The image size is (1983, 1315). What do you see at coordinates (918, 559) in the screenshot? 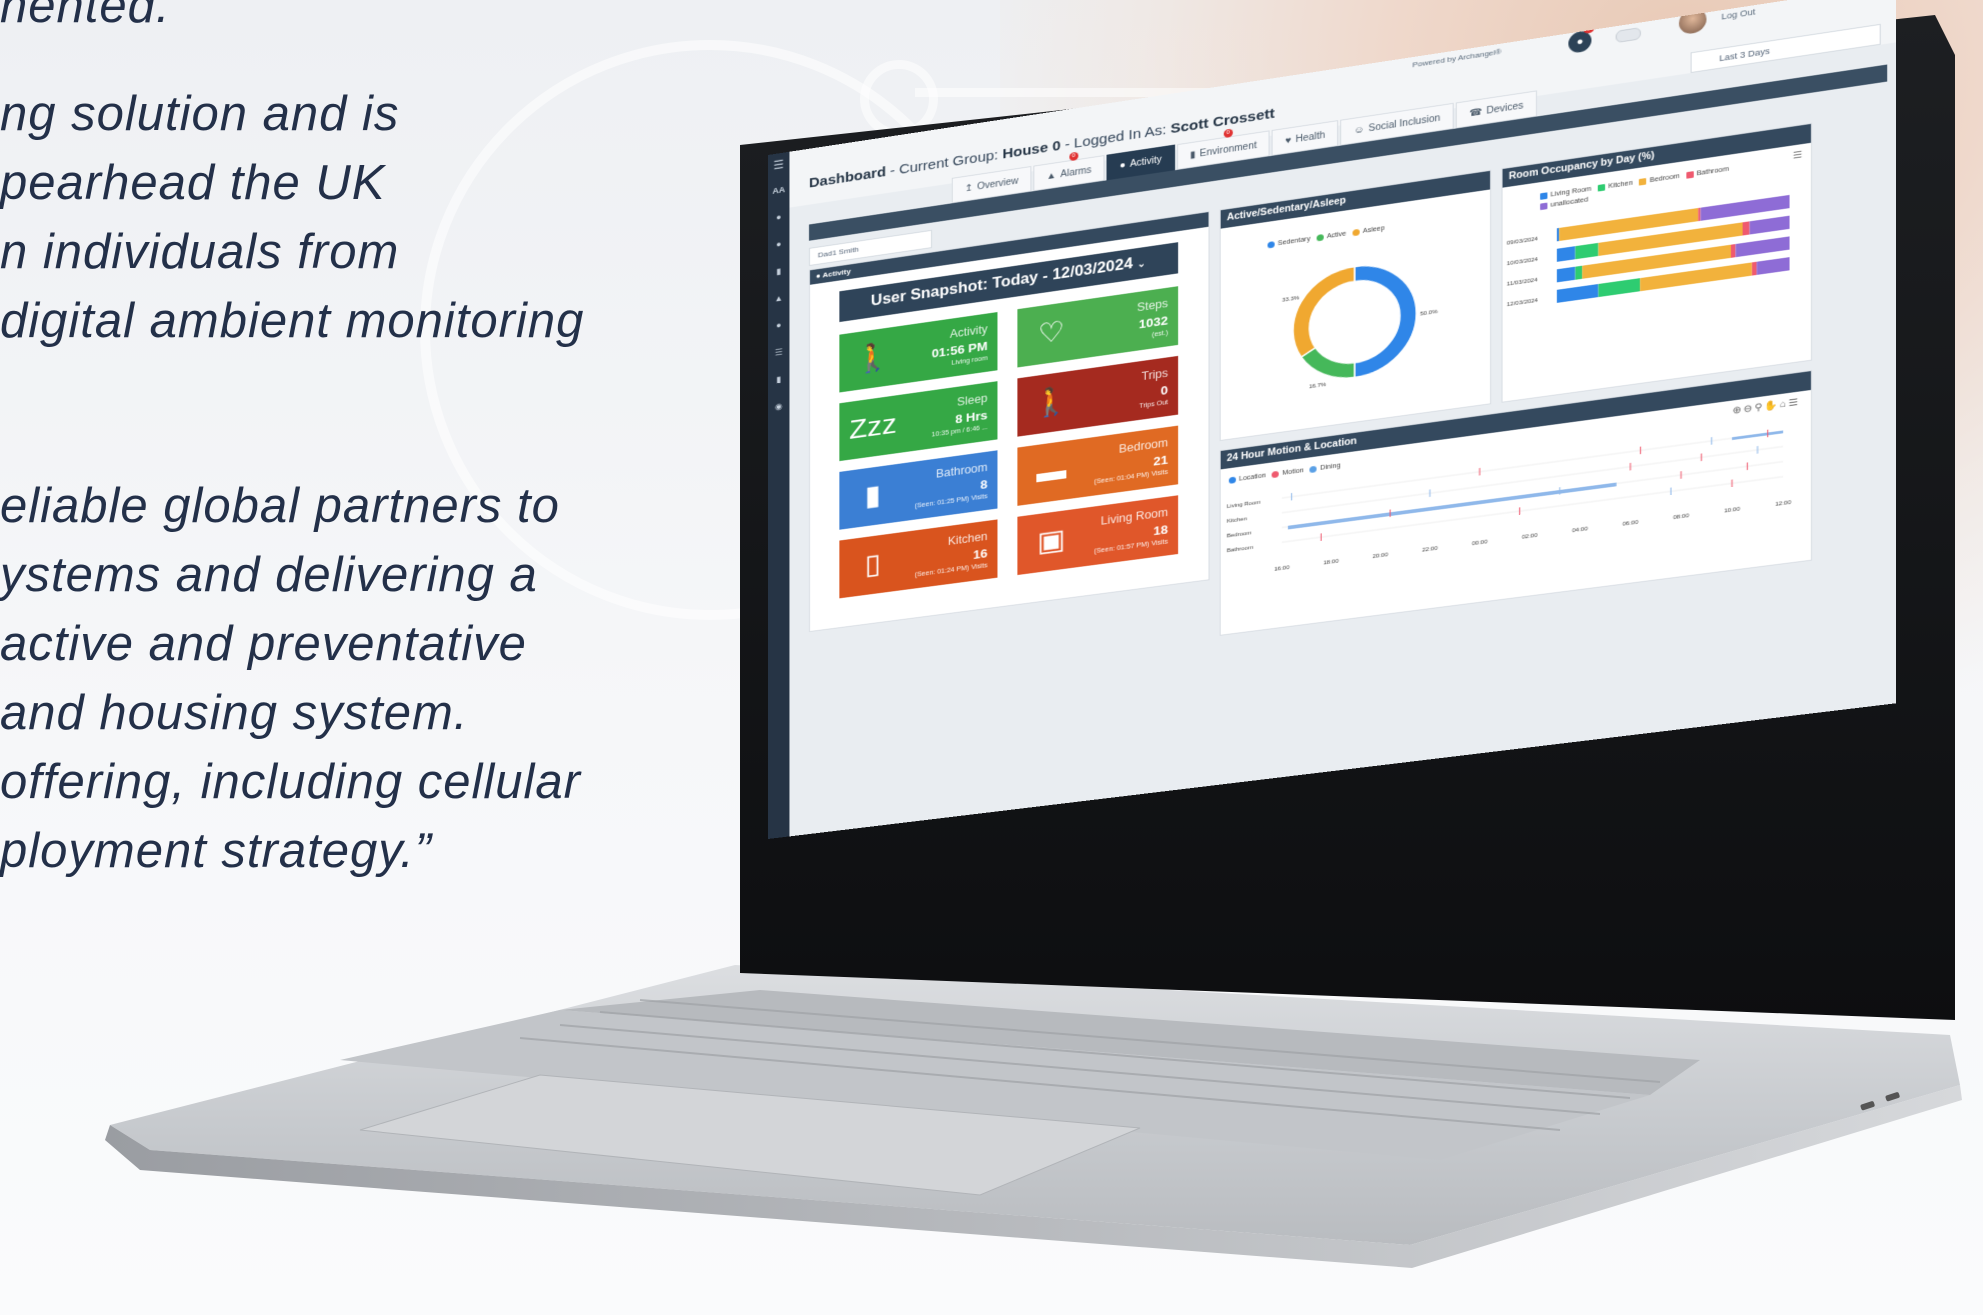
I see `tile-kitchen: ▯ Kitchen 16 (Seen: 01:24 PM) Visits` at bounding box center [918, 559].